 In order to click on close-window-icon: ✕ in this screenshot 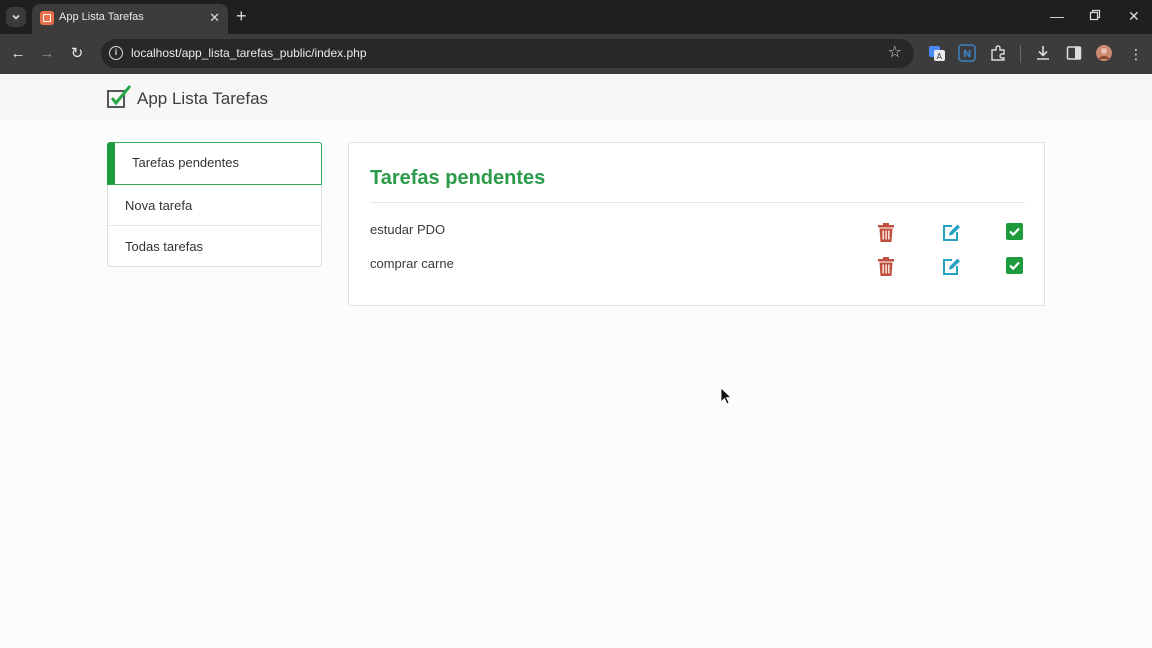, I will do `click(1134, 16)`.